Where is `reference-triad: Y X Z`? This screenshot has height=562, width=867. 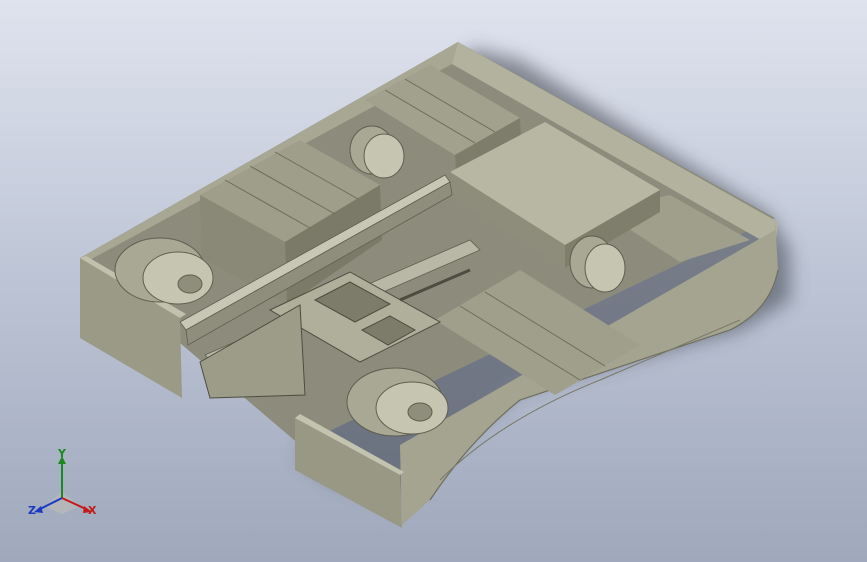
reference-triad: Y X Z is located at coordinates (66, 486).